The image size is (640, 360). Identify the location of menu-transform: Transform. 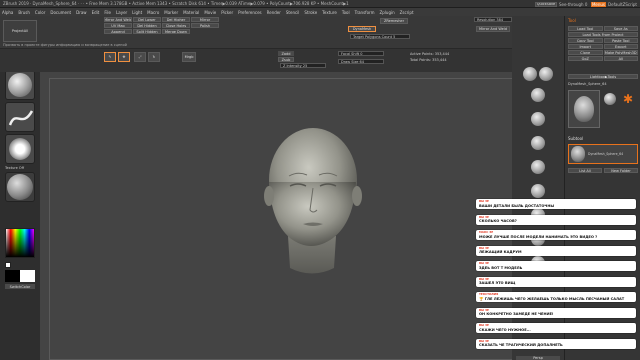
(365, 12).